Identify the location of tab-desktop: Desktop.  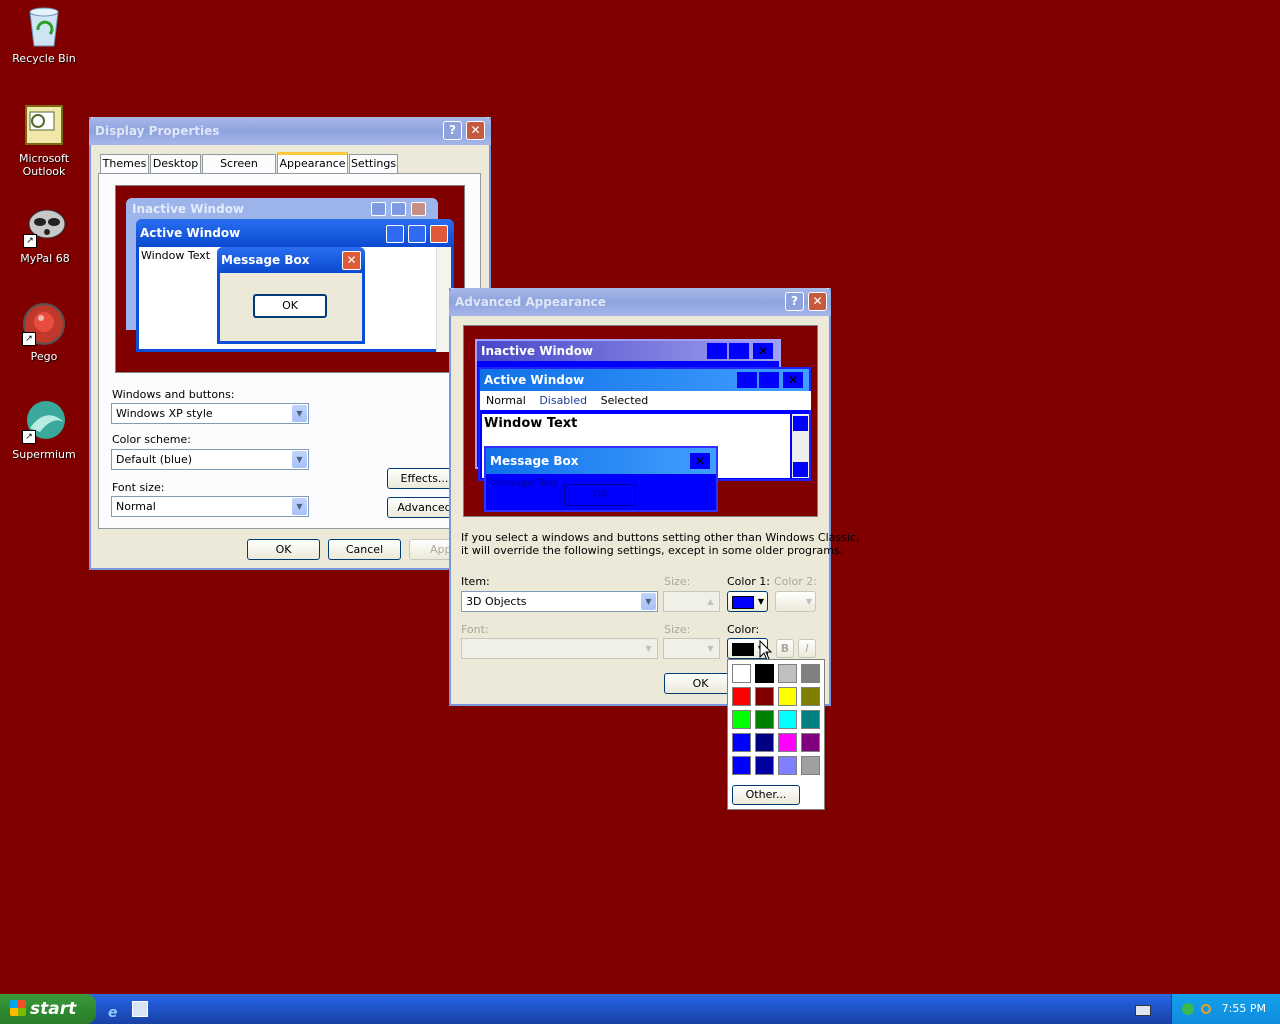
(175, 163).